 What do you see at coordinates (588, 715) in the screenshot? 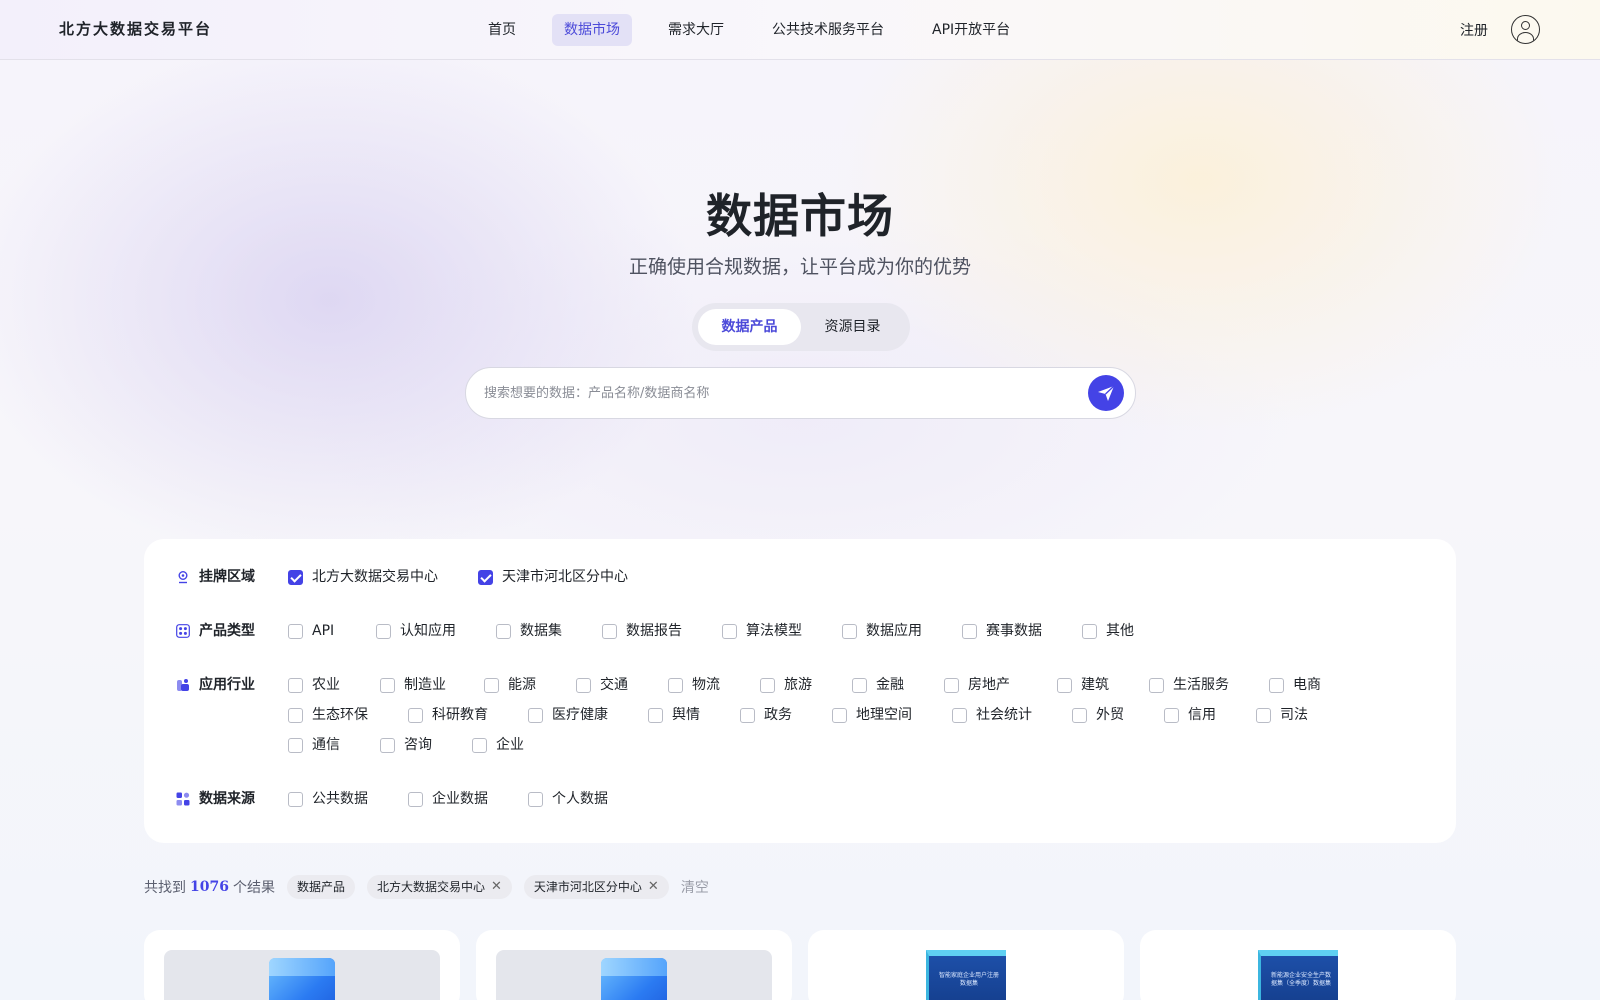
I see `industry-option: 医疗健康` at bounding box center [588, 715].